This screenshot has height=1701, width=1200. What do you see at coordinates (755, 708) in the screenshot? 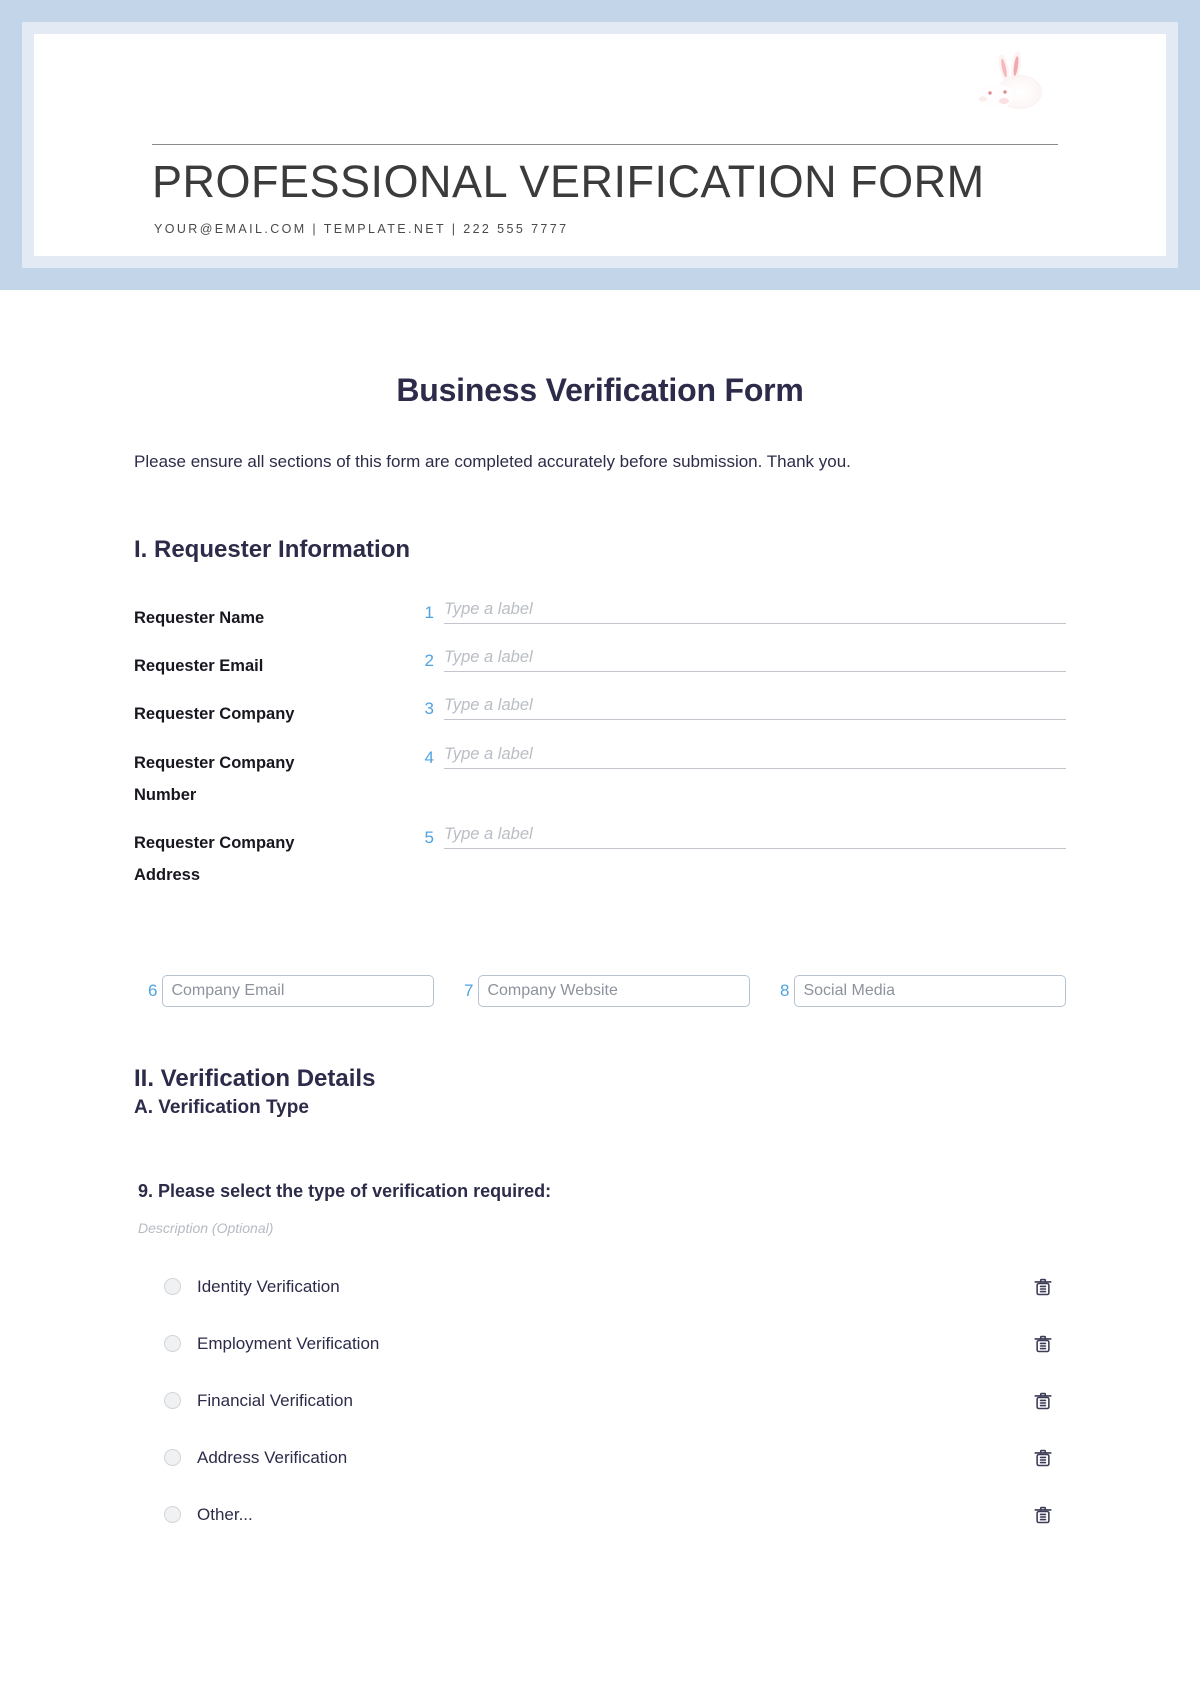
I see `requester-company-input: Type a label` at bounding box center [755, 708].